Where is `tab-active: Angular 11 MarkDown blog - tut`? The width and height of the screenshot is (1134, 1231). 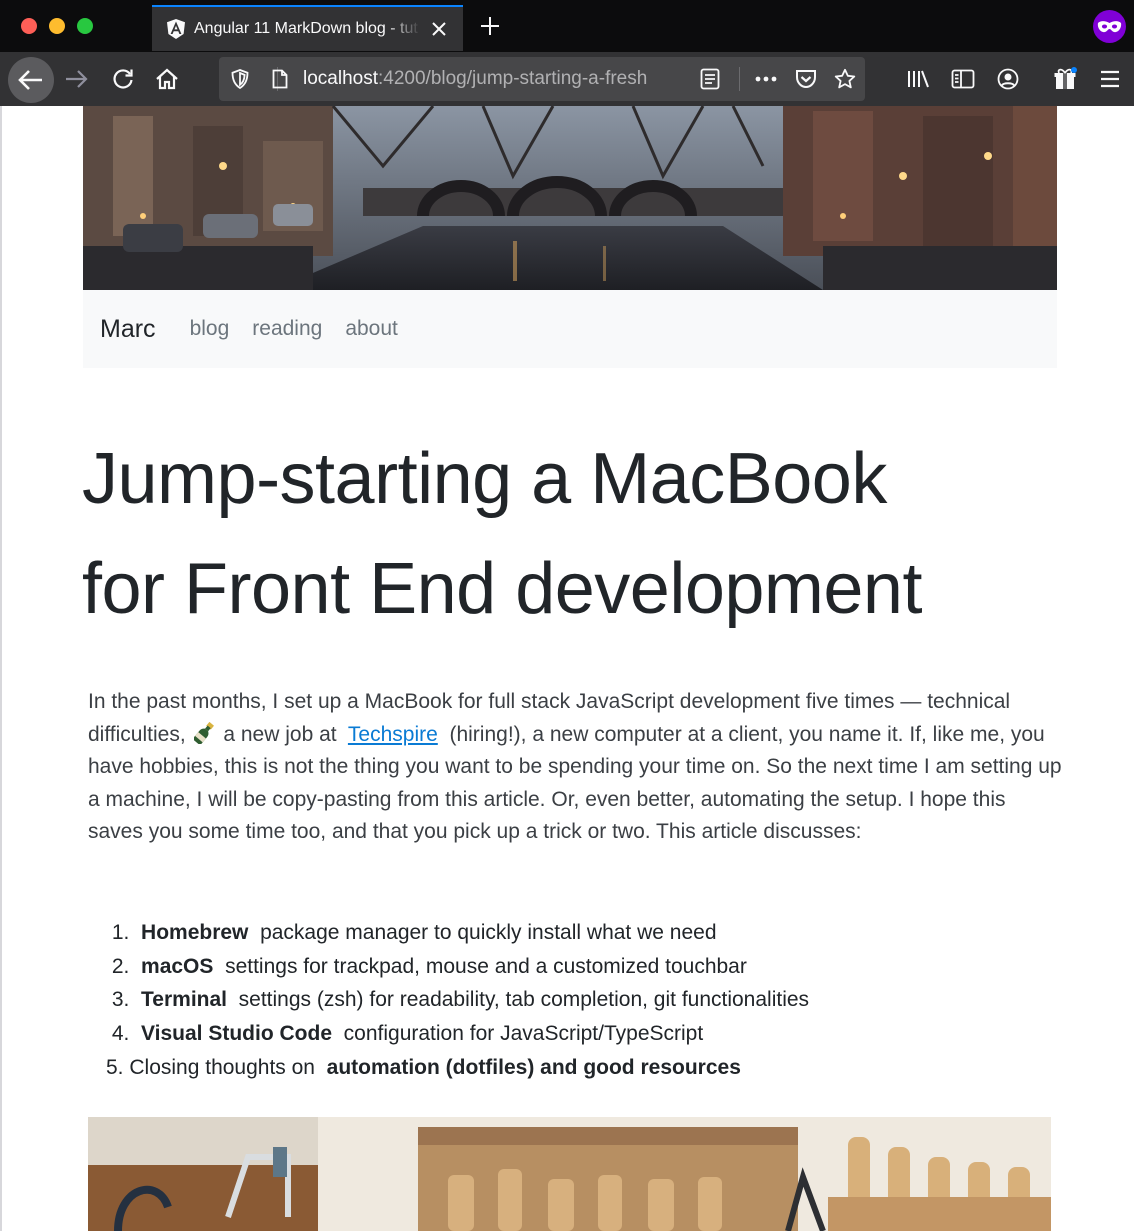 tab-active: Angular 11 MarkDown blog - tut is located at coordinates (307, 28).